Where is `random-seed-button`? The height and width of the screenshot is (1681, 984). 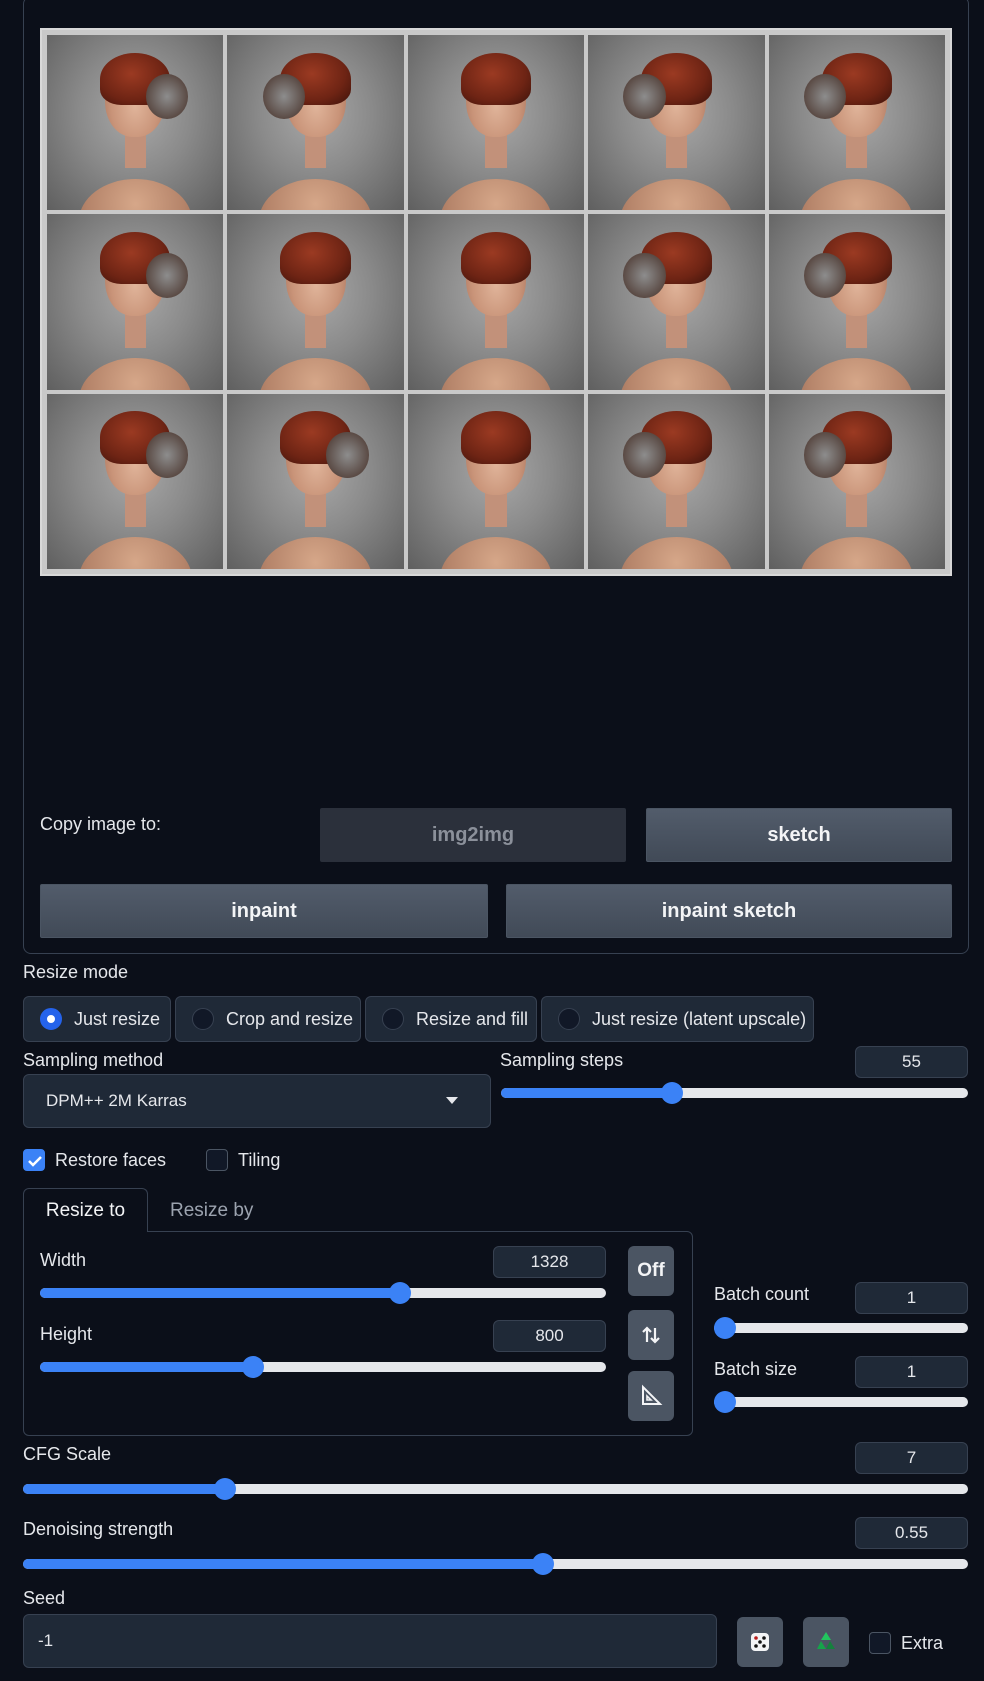 random-seed-button is located at coordinates (760, 1642).